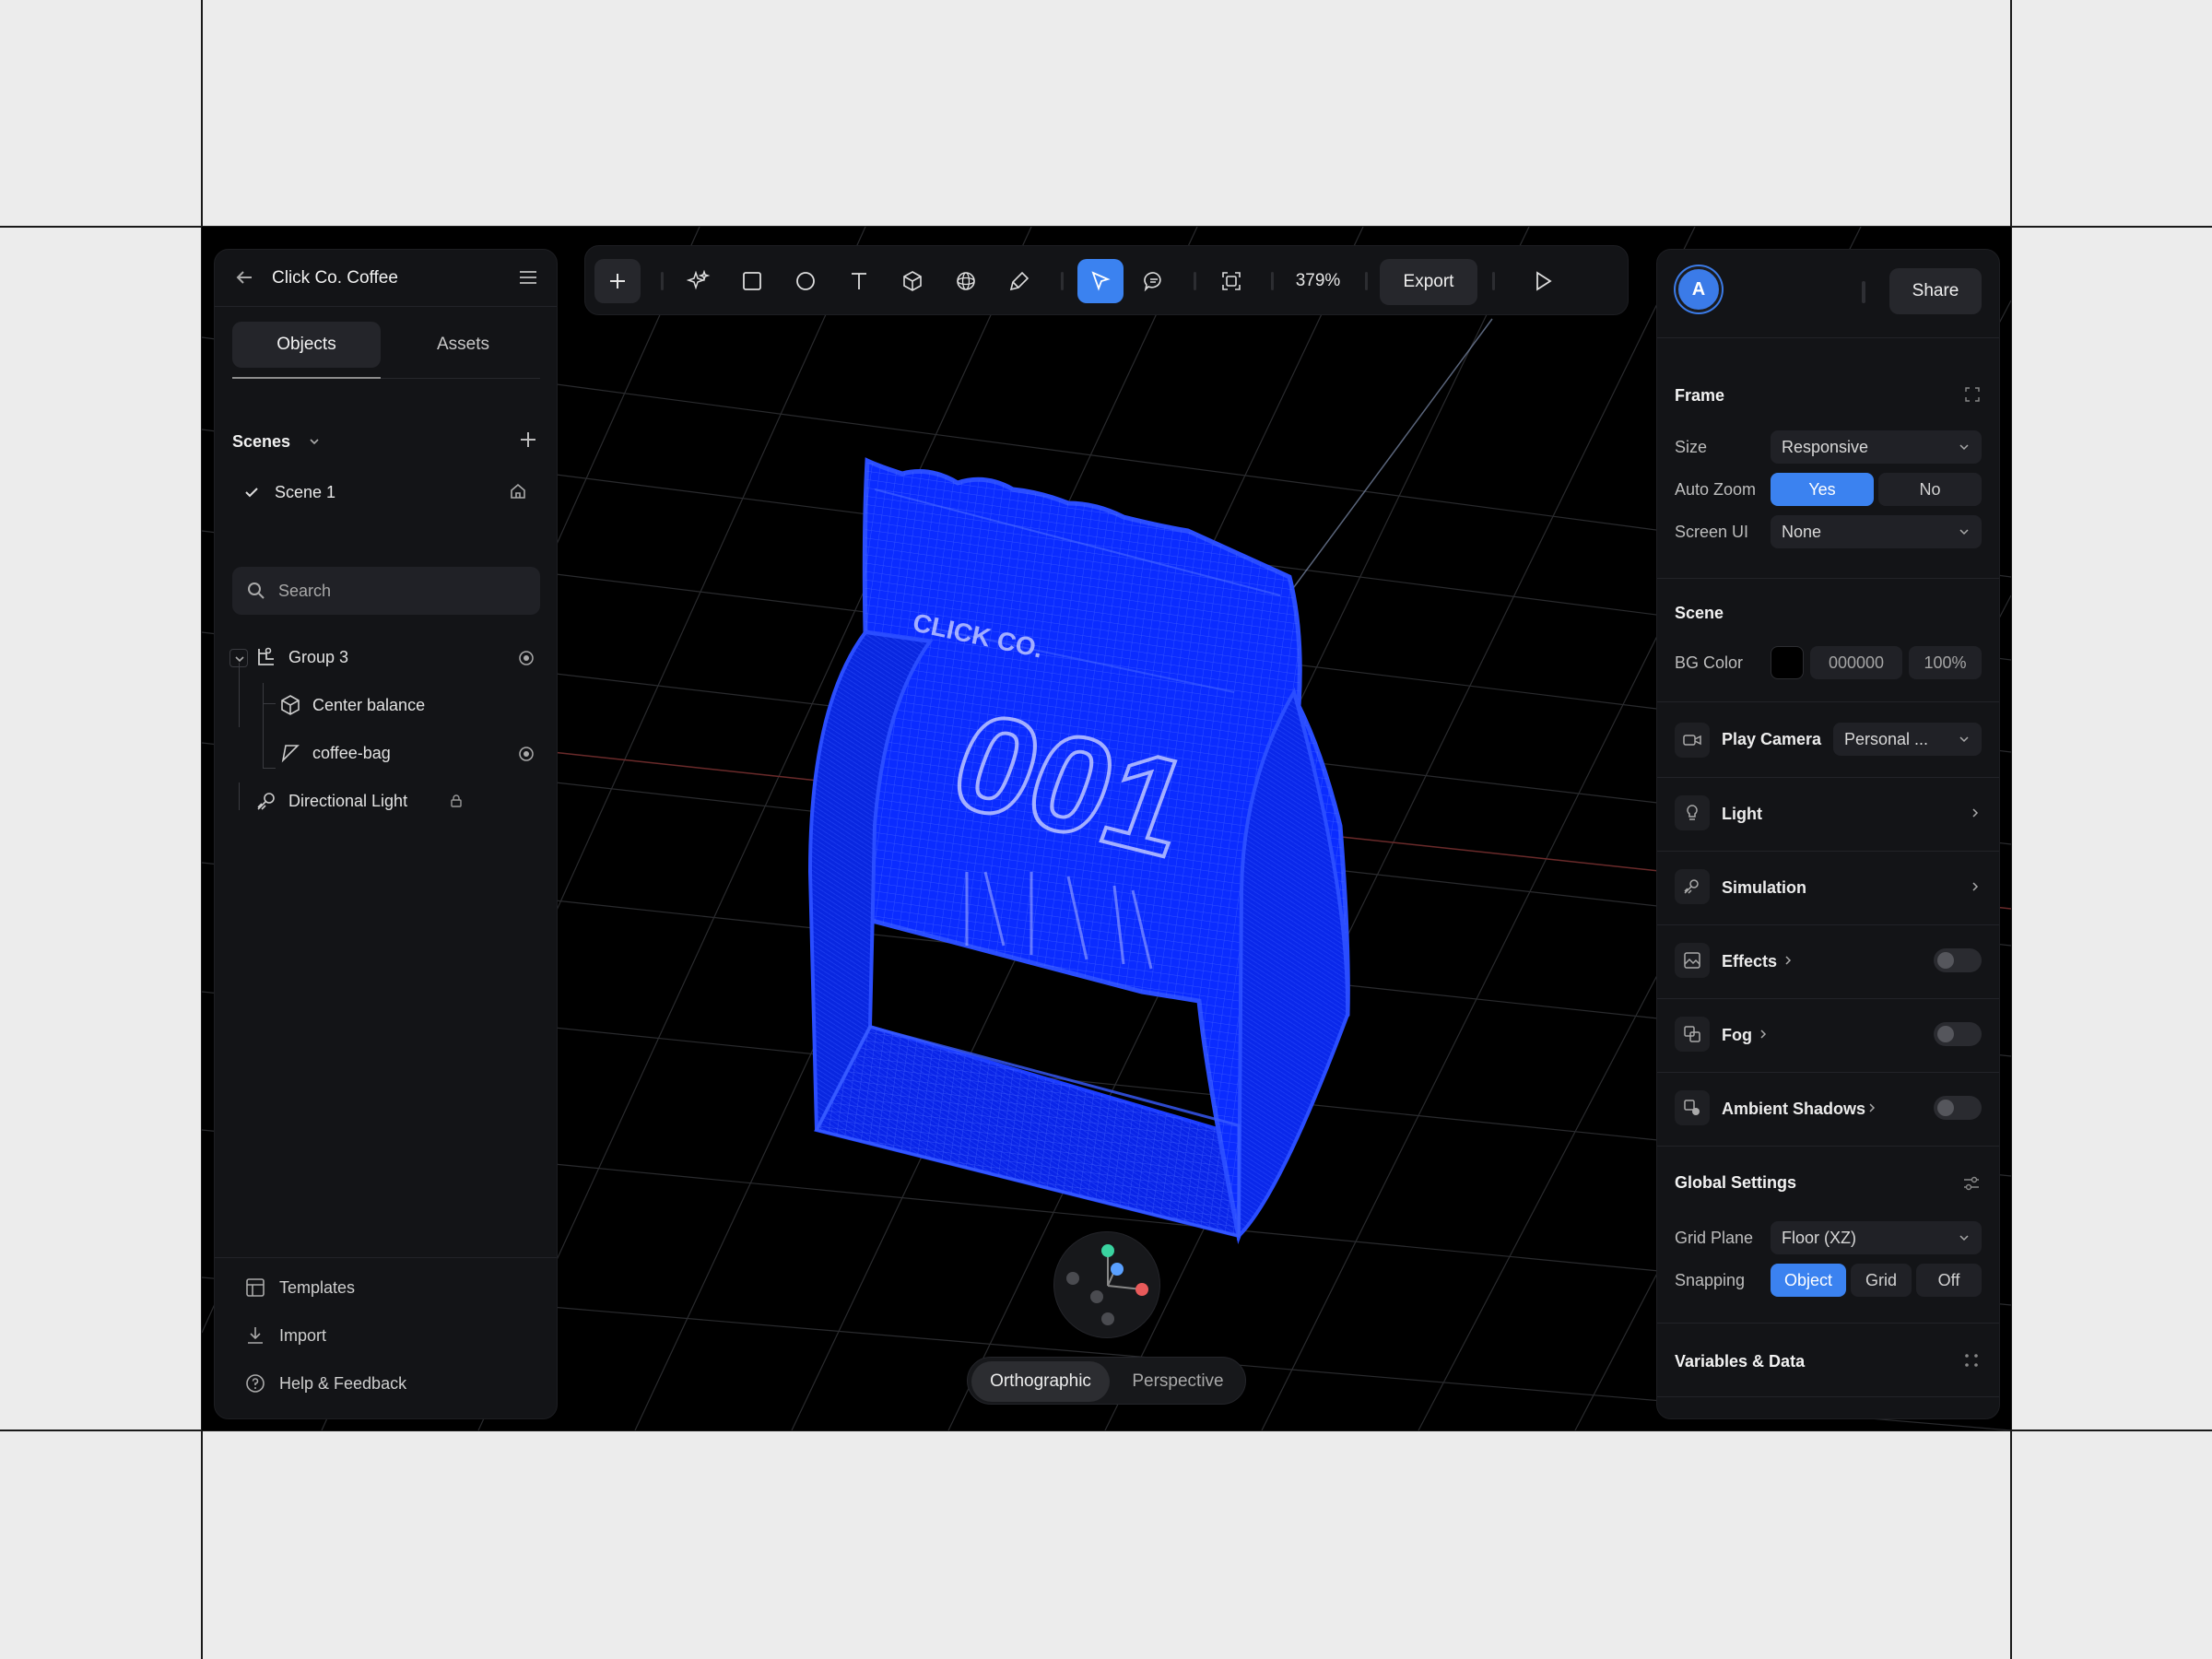  Describe the element at coordinates (528, 440) in the screenshot. I see `add-scene-icon` at that location.